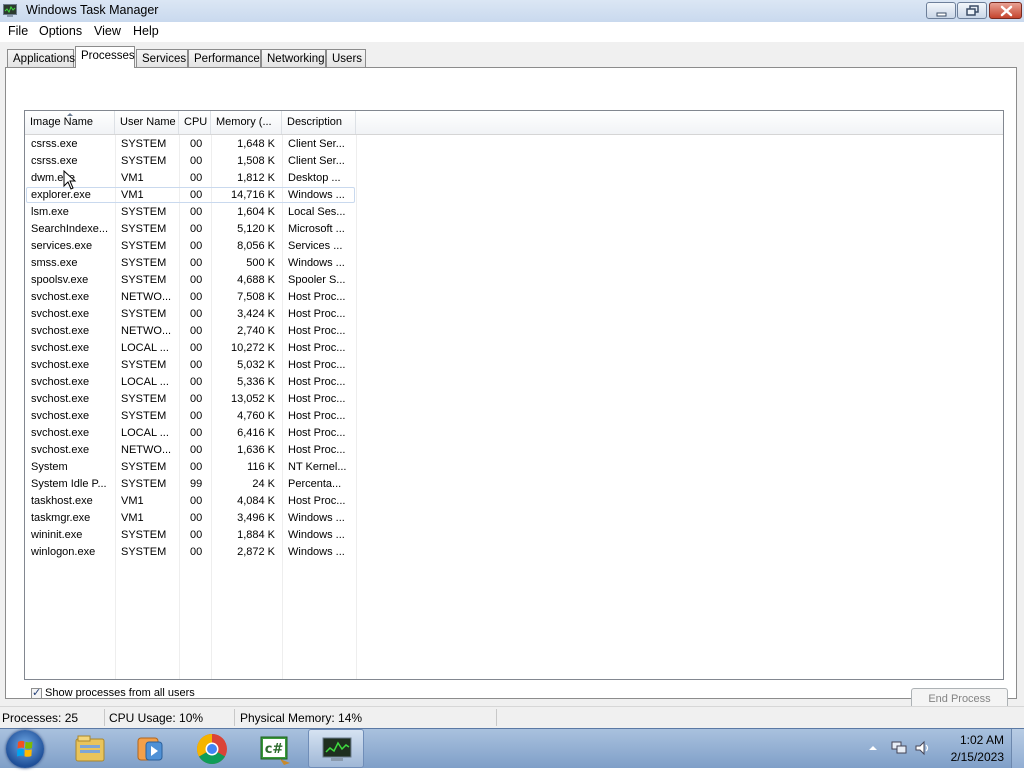 This screenshot has height=772, width=1024. What do you see at coordinates (41, 58) in the screenshot?
I see `tab-applications: Applications` at bounding box center [41, 58].